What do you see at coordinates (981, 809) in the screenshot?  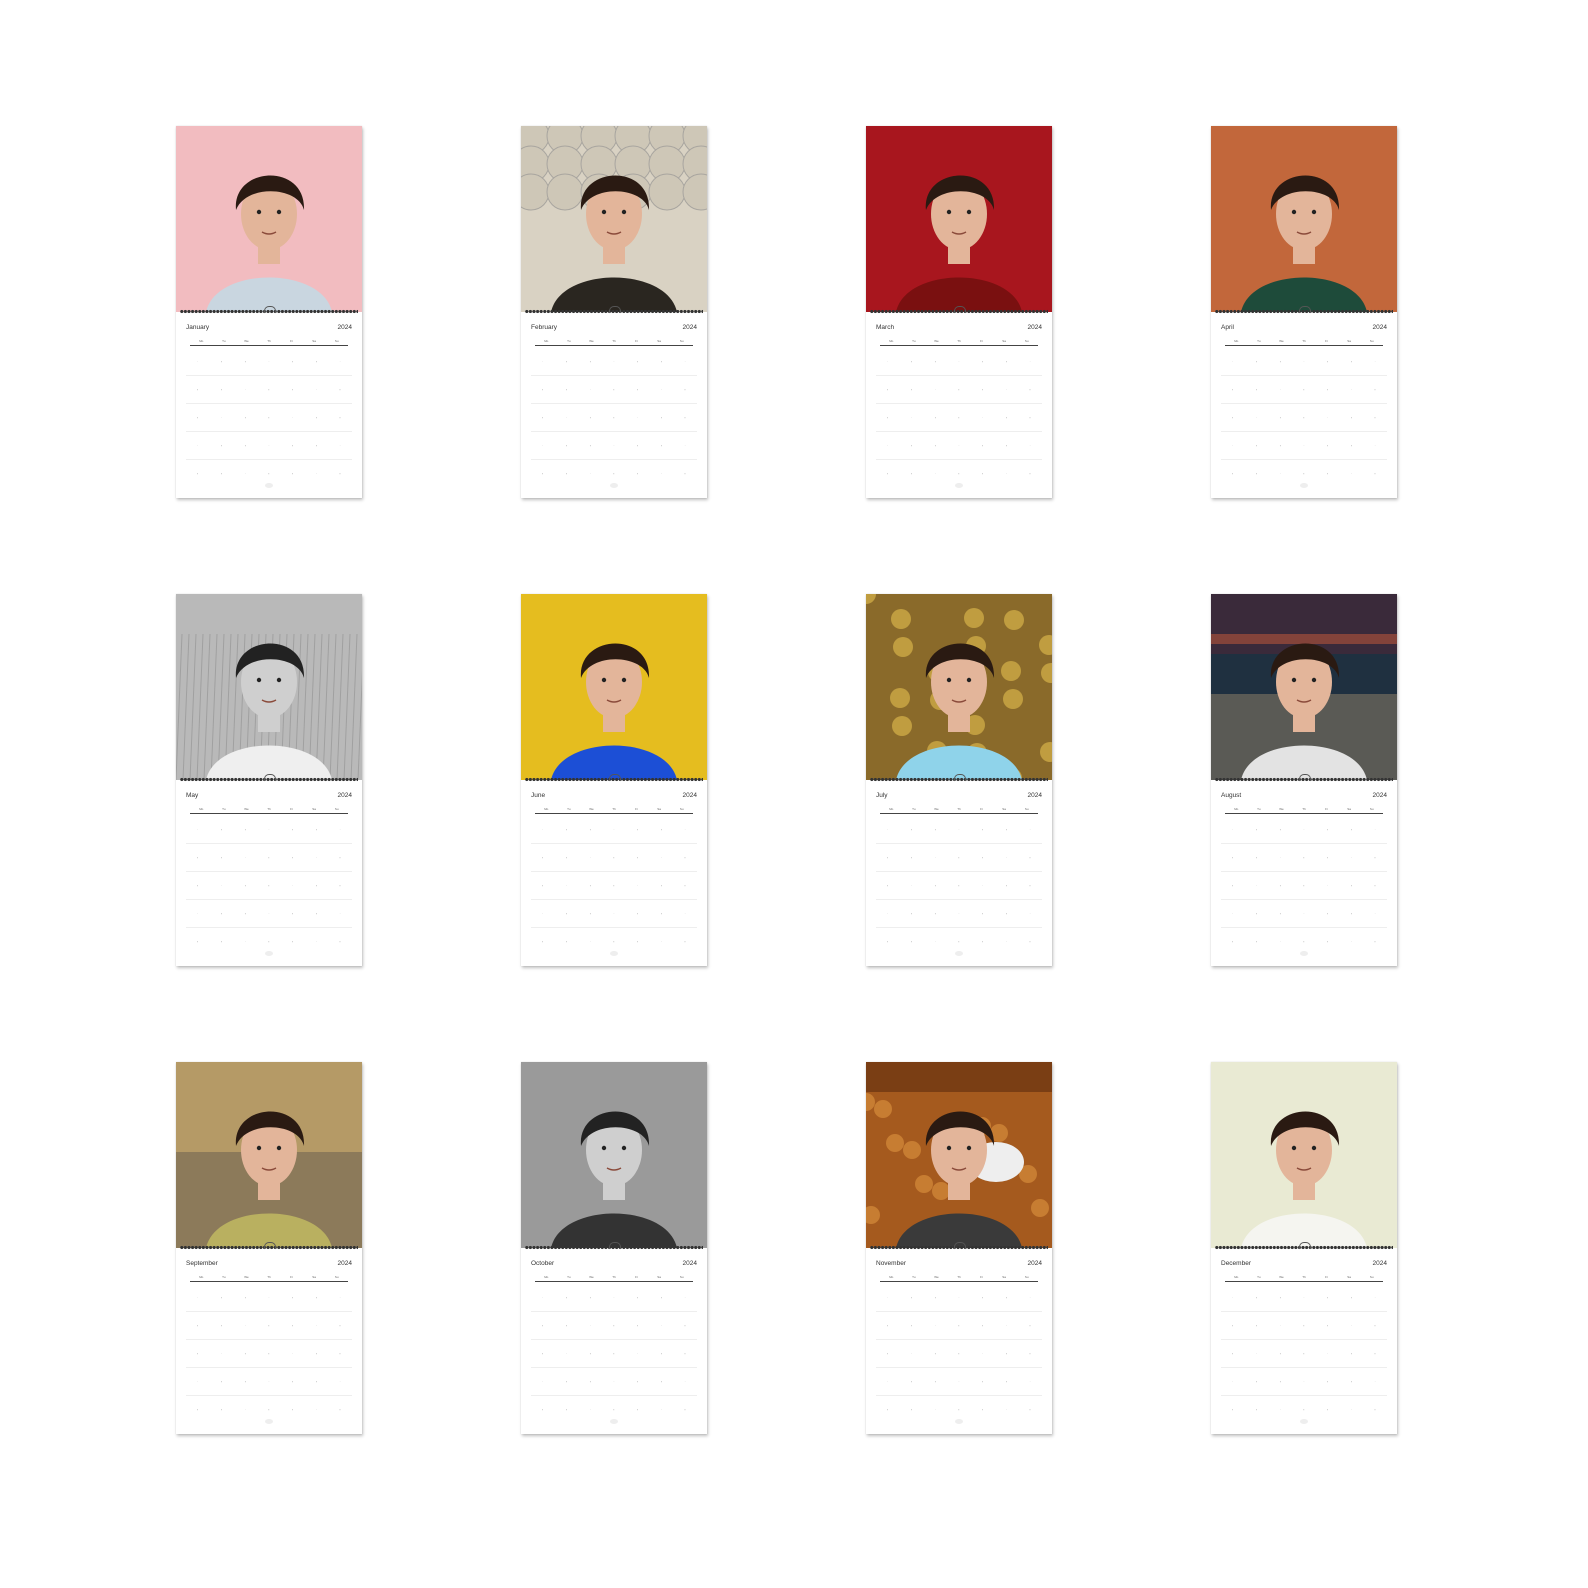 I see `weekday-label: Fr` at bounding box center [981, 809].